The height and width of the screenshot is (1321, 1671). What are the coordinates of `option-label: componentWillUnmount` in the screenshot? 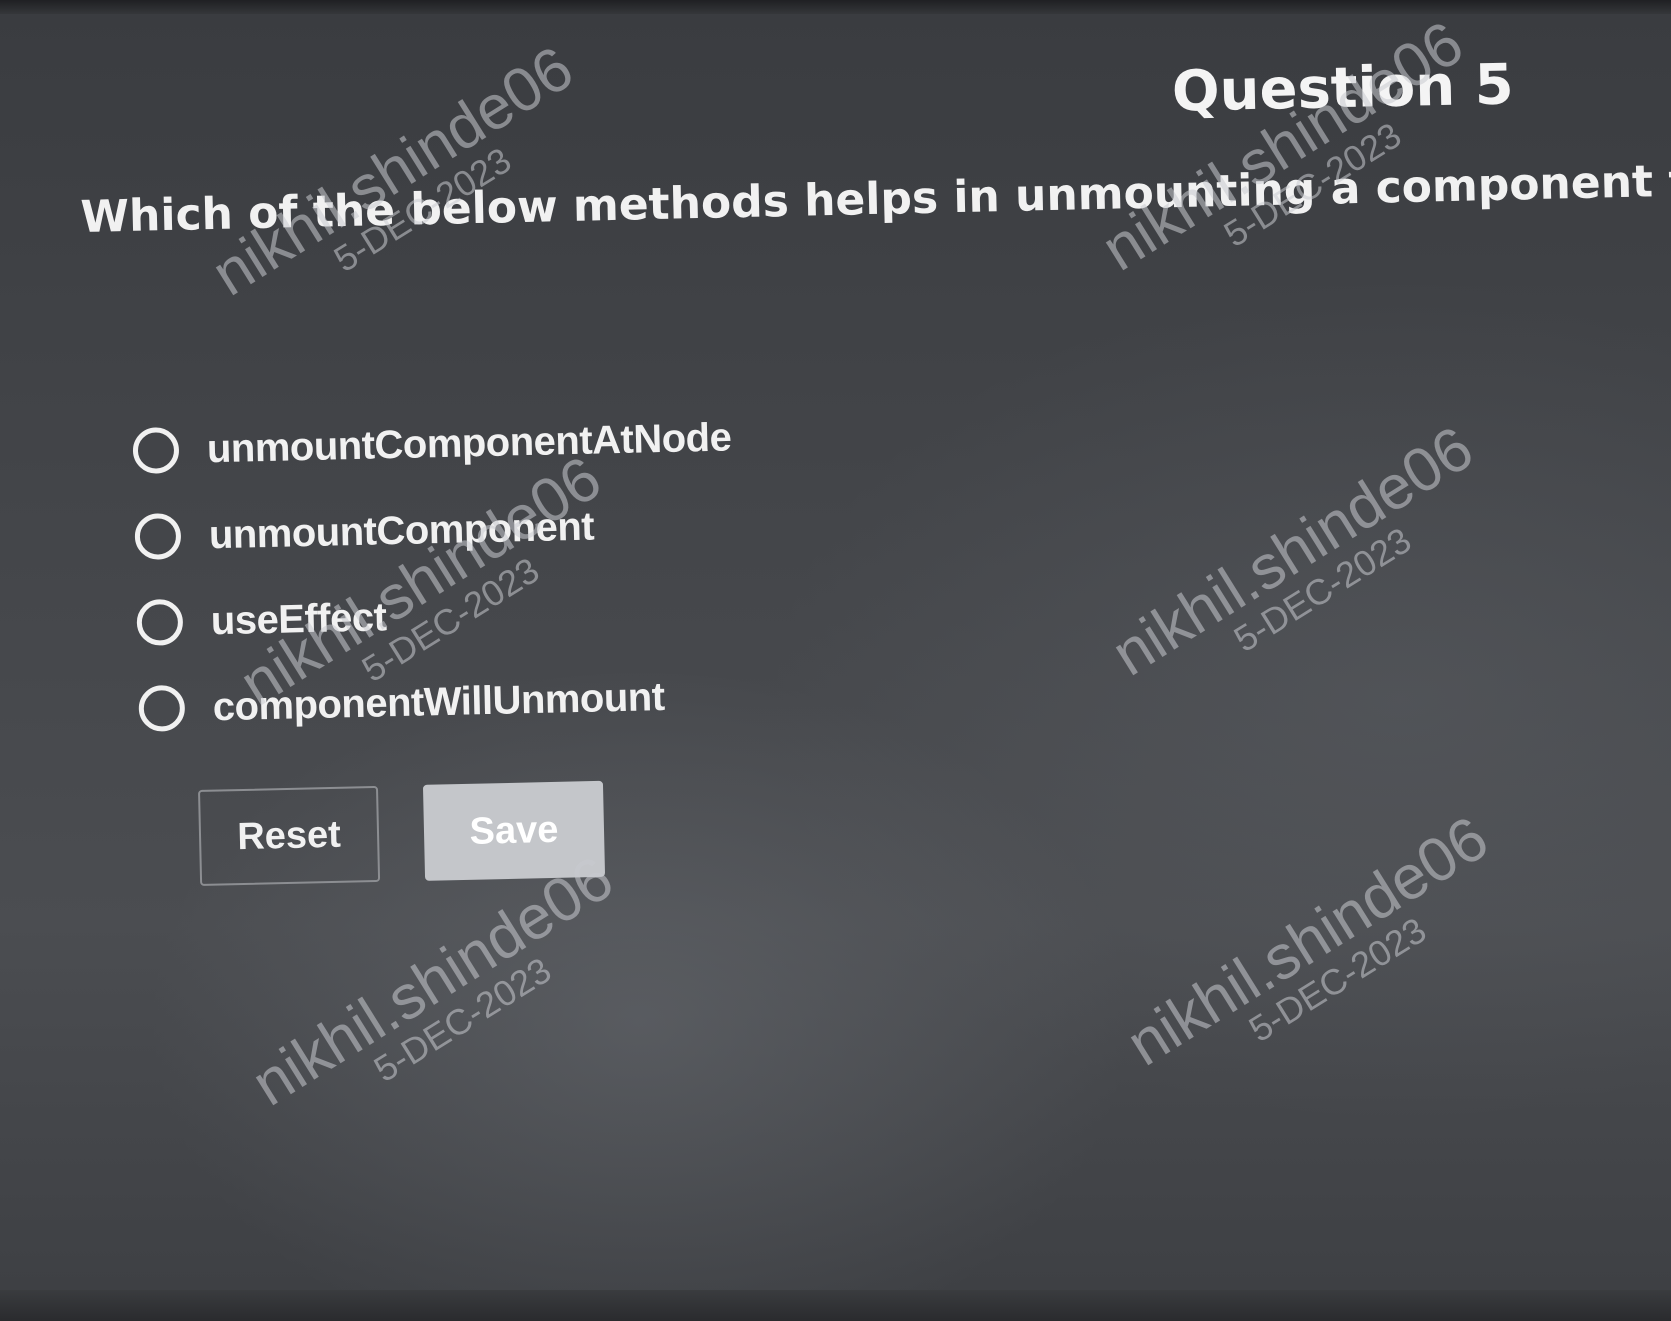 It's located at (438, 701).